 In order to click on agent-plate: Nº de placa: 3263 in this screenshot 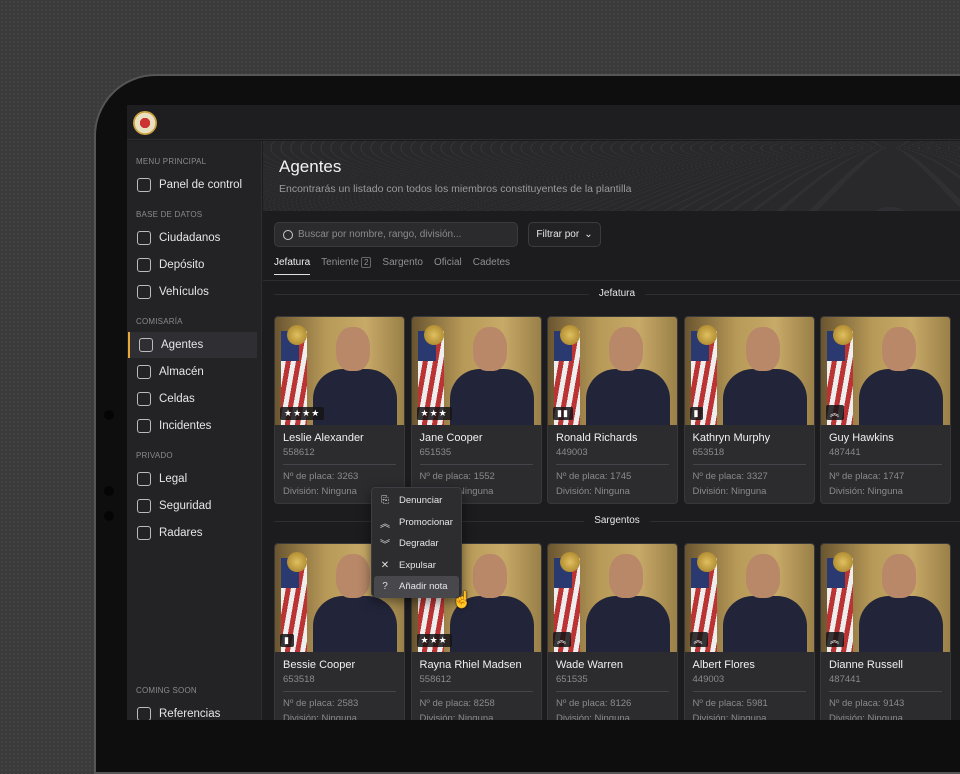, I will do `click(321, 476)`.